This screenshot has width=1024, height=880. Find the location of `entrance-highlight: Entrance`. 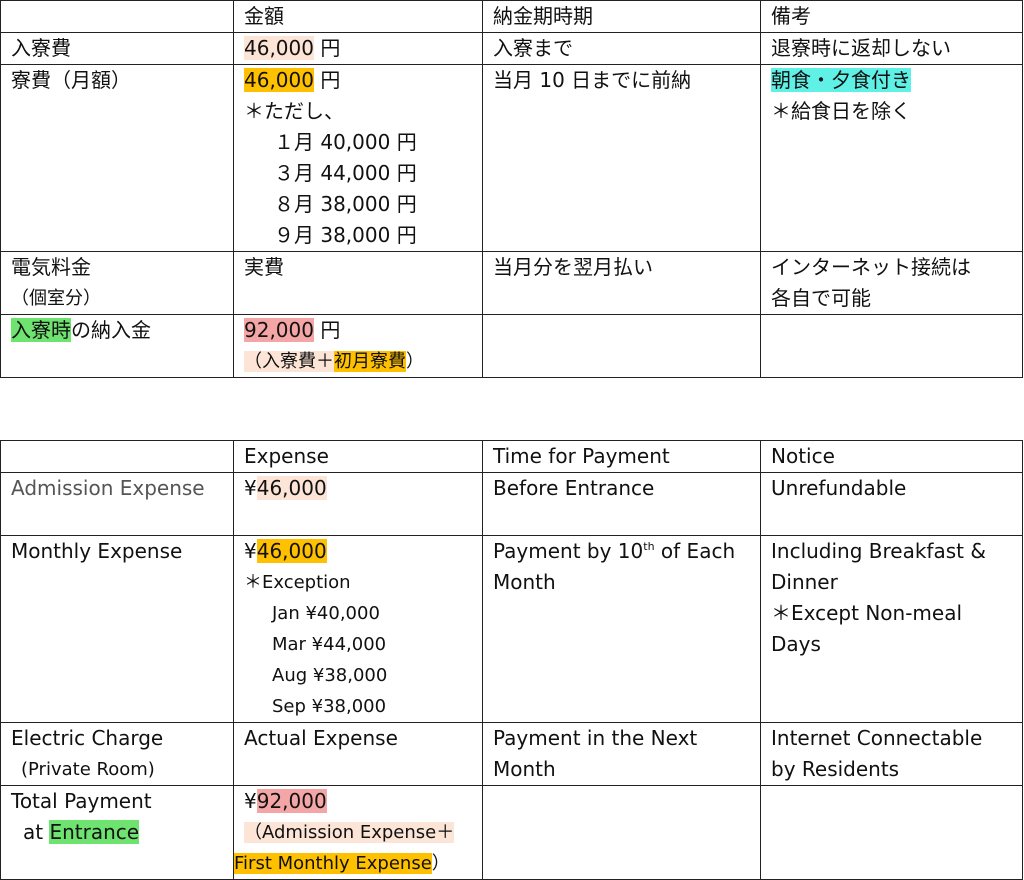

entrance-highlight: Entrance is located at coordinates (94, 832).